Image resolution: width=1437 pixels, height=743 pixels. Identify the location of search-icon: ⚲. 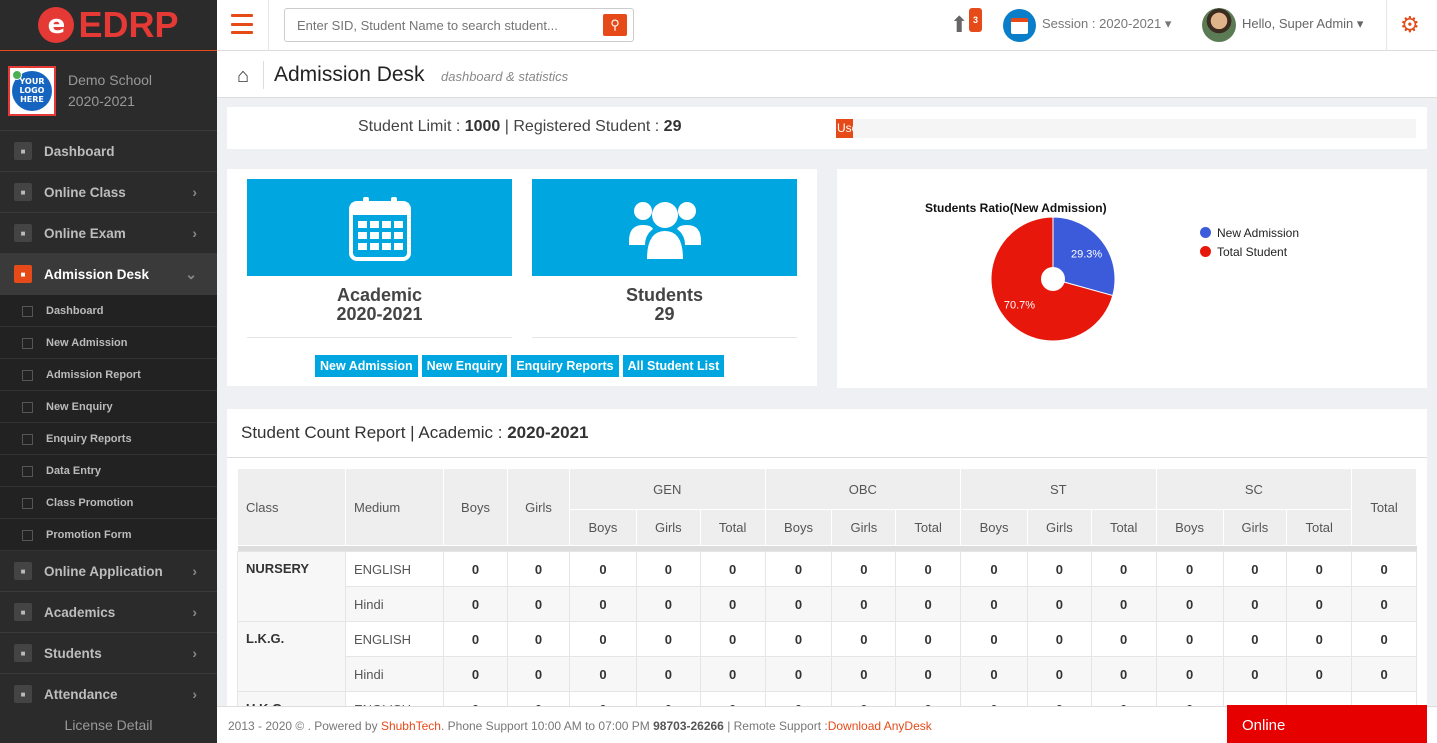
(615, 25).